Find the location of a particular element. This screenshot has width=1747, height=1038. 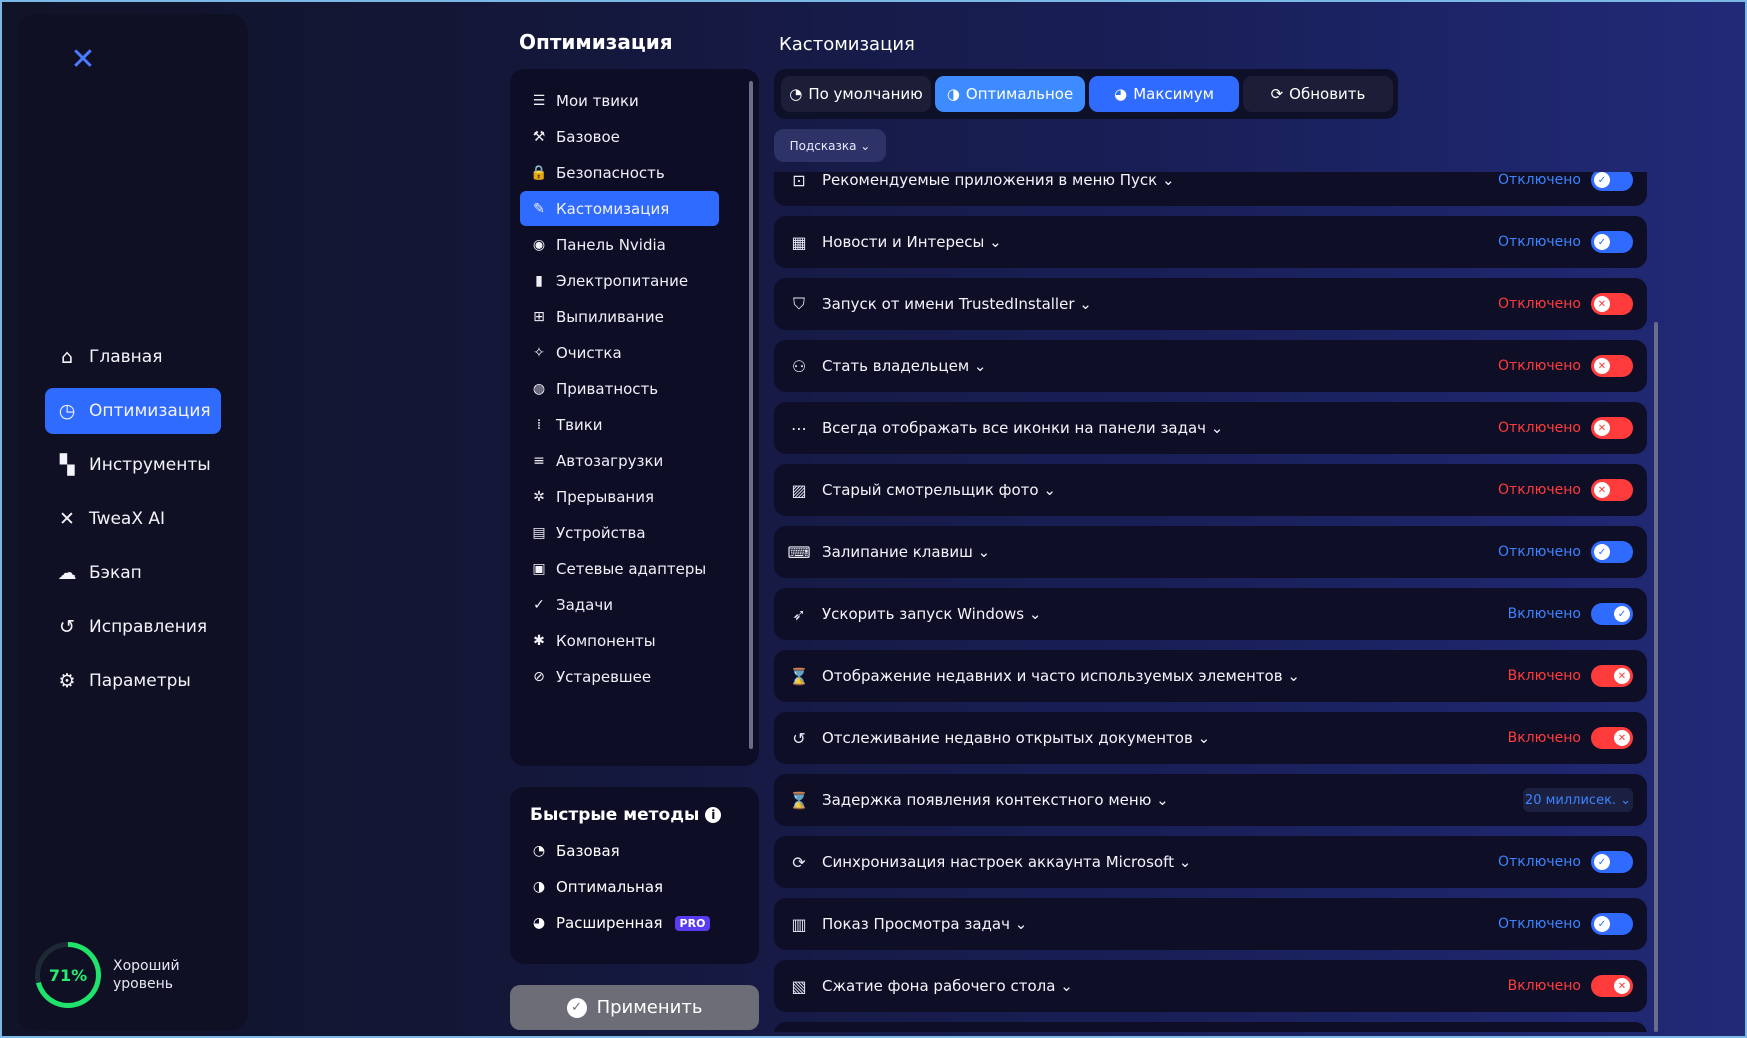

menu-item-10: ≡ Автозагрузки is located at coordinates (619, 460).